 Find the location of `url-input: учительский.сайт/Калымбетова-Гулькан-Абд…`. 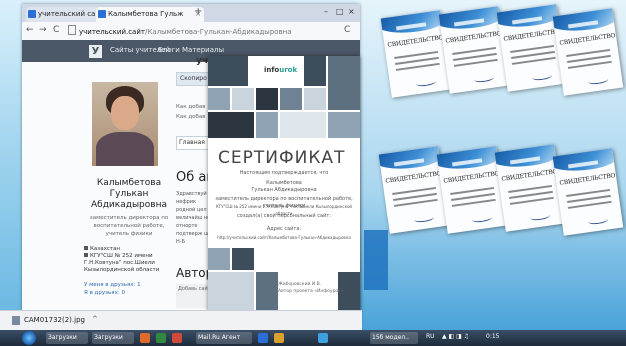

url-input: учительский.сайт/Калымбетова-Гулькан-Абд… is located at coordinates (207, 31).